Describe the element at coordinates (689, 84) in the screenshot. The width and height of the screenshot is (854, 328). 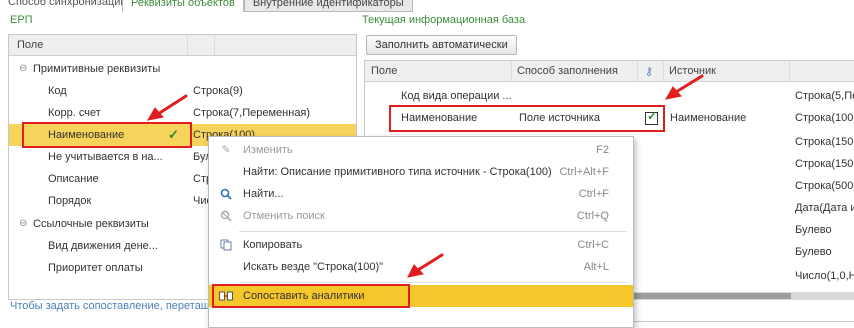
I see `arrow-right` at that location.